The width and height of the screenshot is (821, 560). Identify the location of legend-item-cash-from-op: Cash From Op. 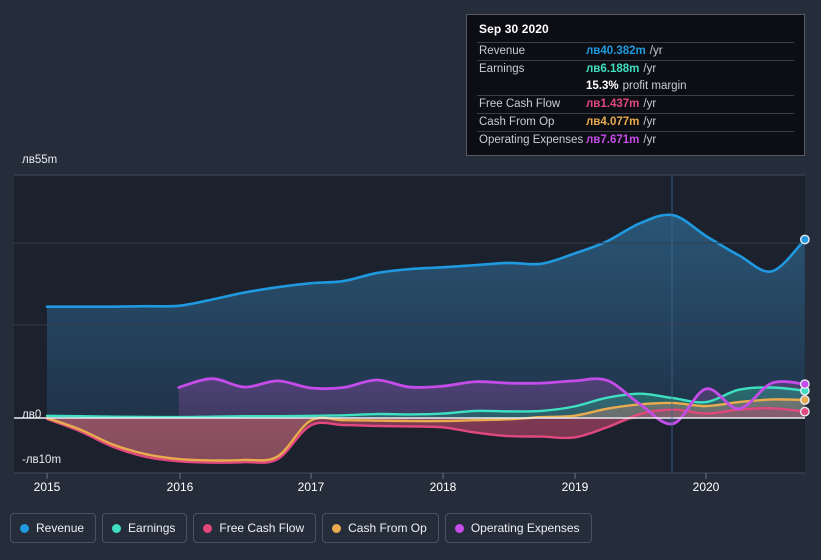
(380, 528).